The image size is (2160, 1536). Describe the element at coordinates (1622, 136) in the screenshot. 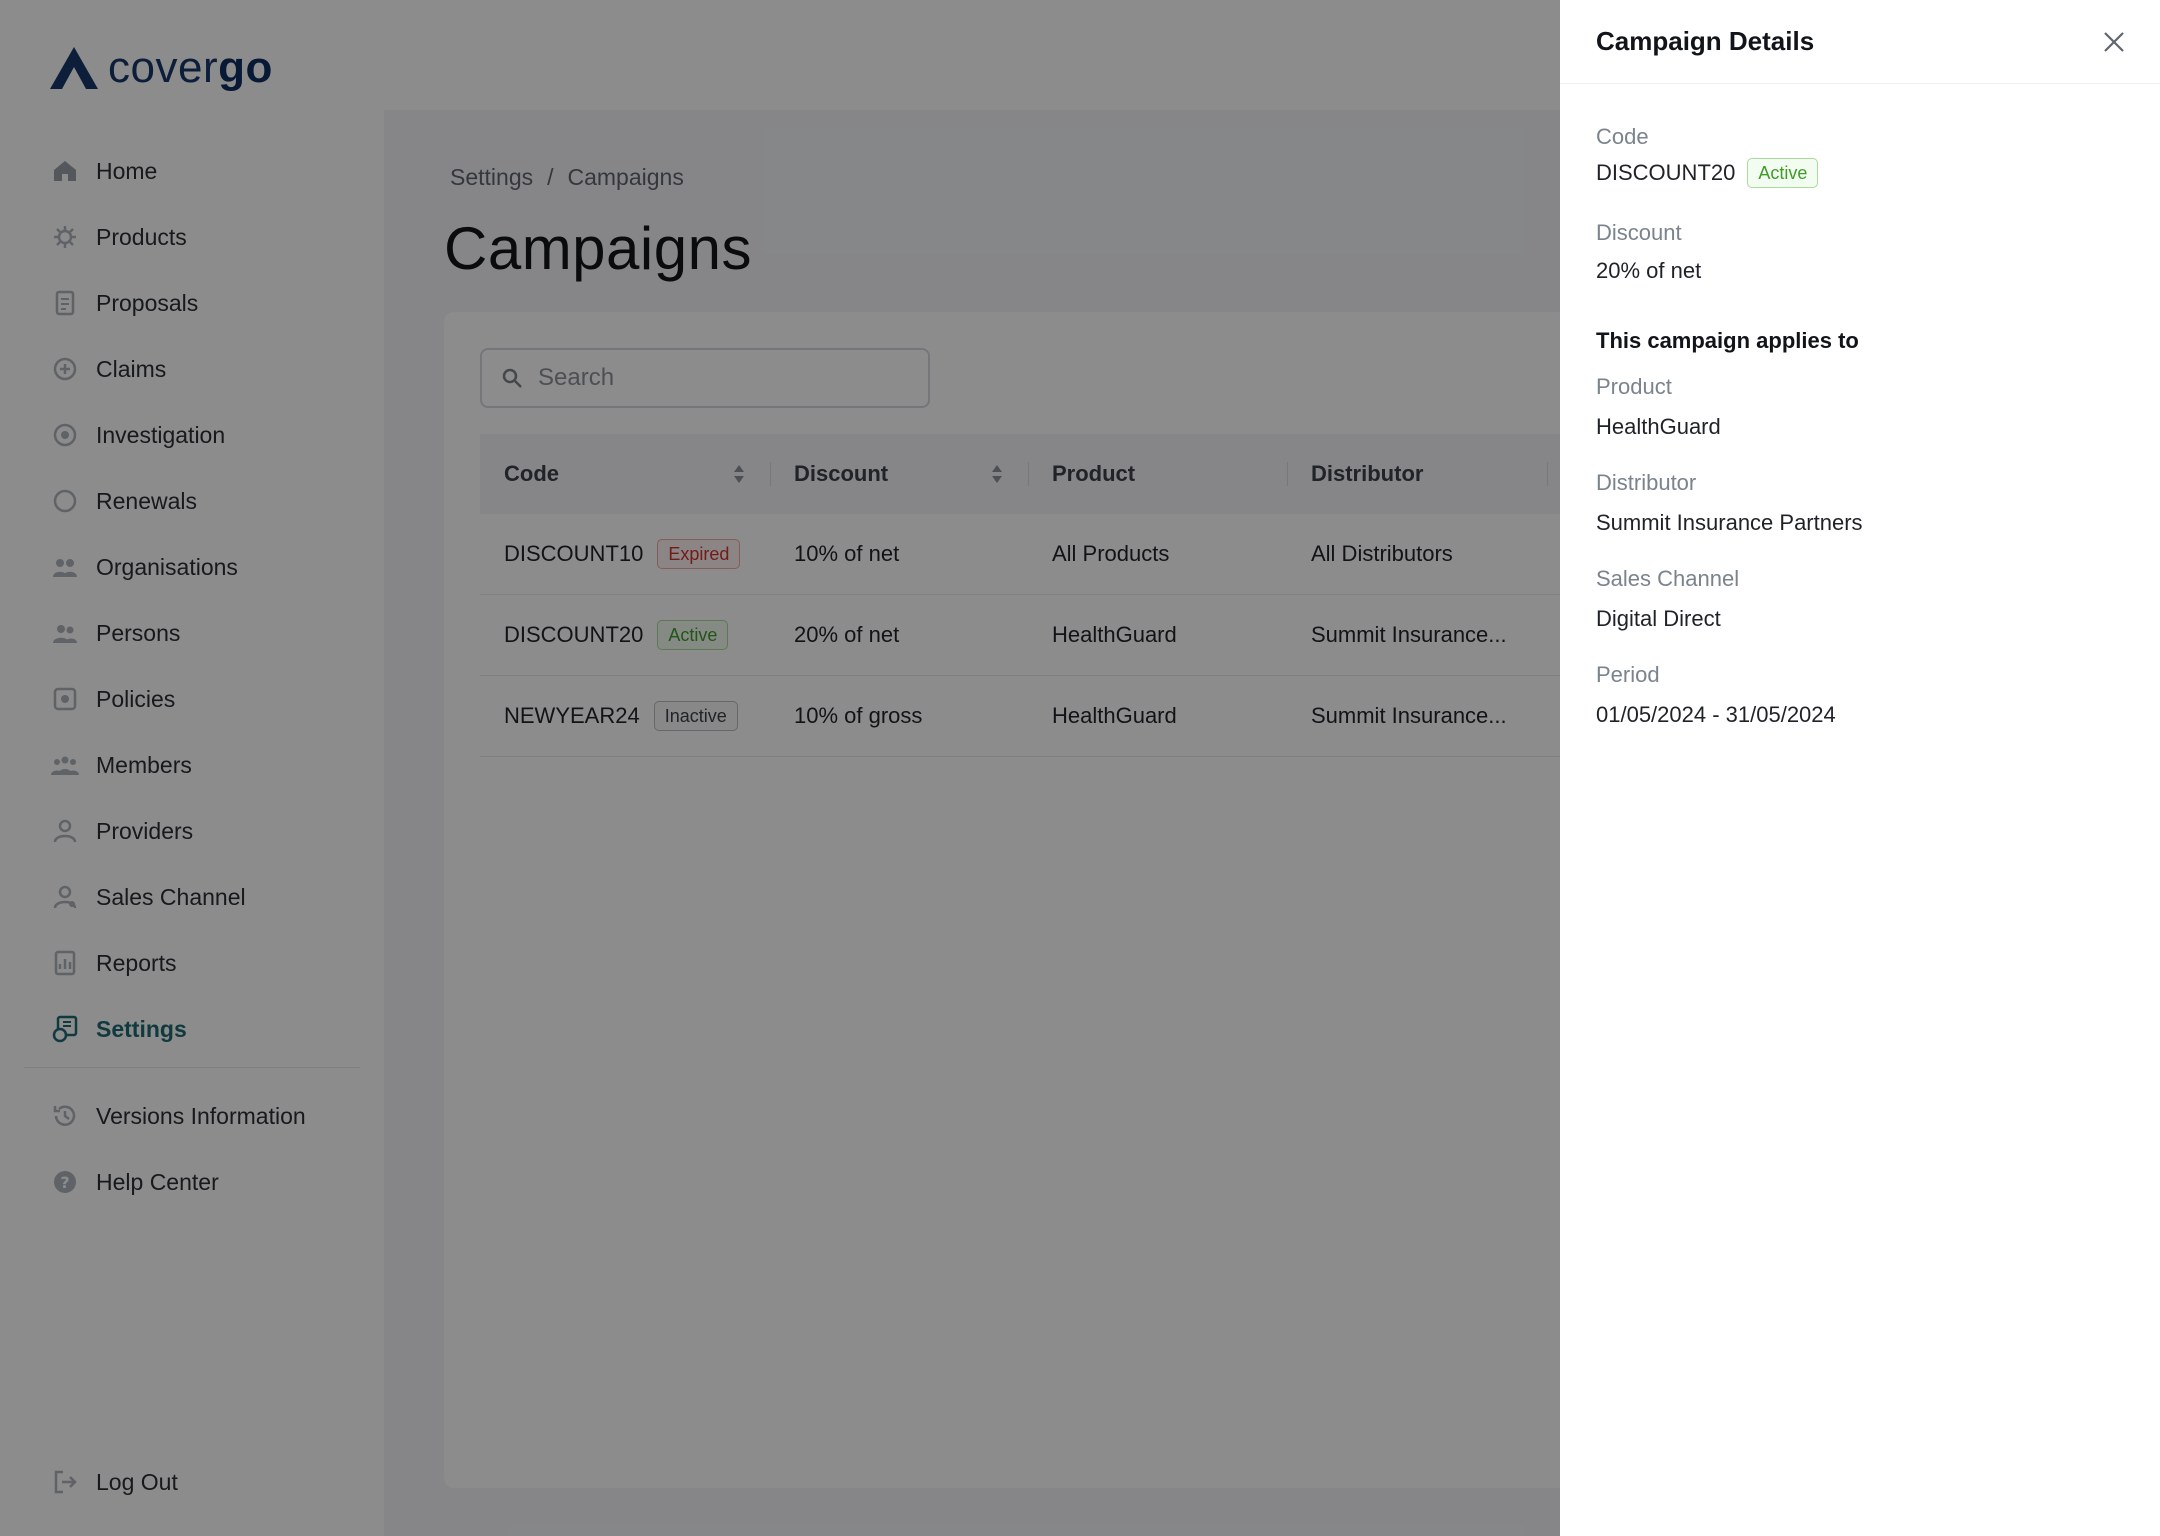

I see `code-label: Code` at that location.